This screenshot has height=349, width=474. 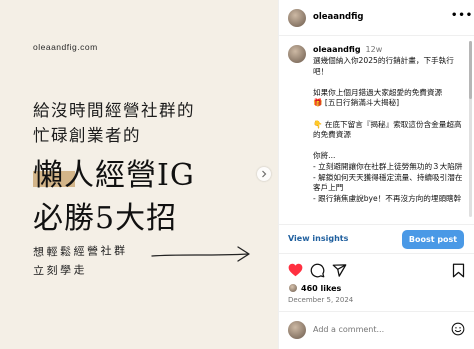 What do you see at coordinates (470, 70) in the screenshot?
I see `scrollbar-thumb` at bounding box center [470, 70].